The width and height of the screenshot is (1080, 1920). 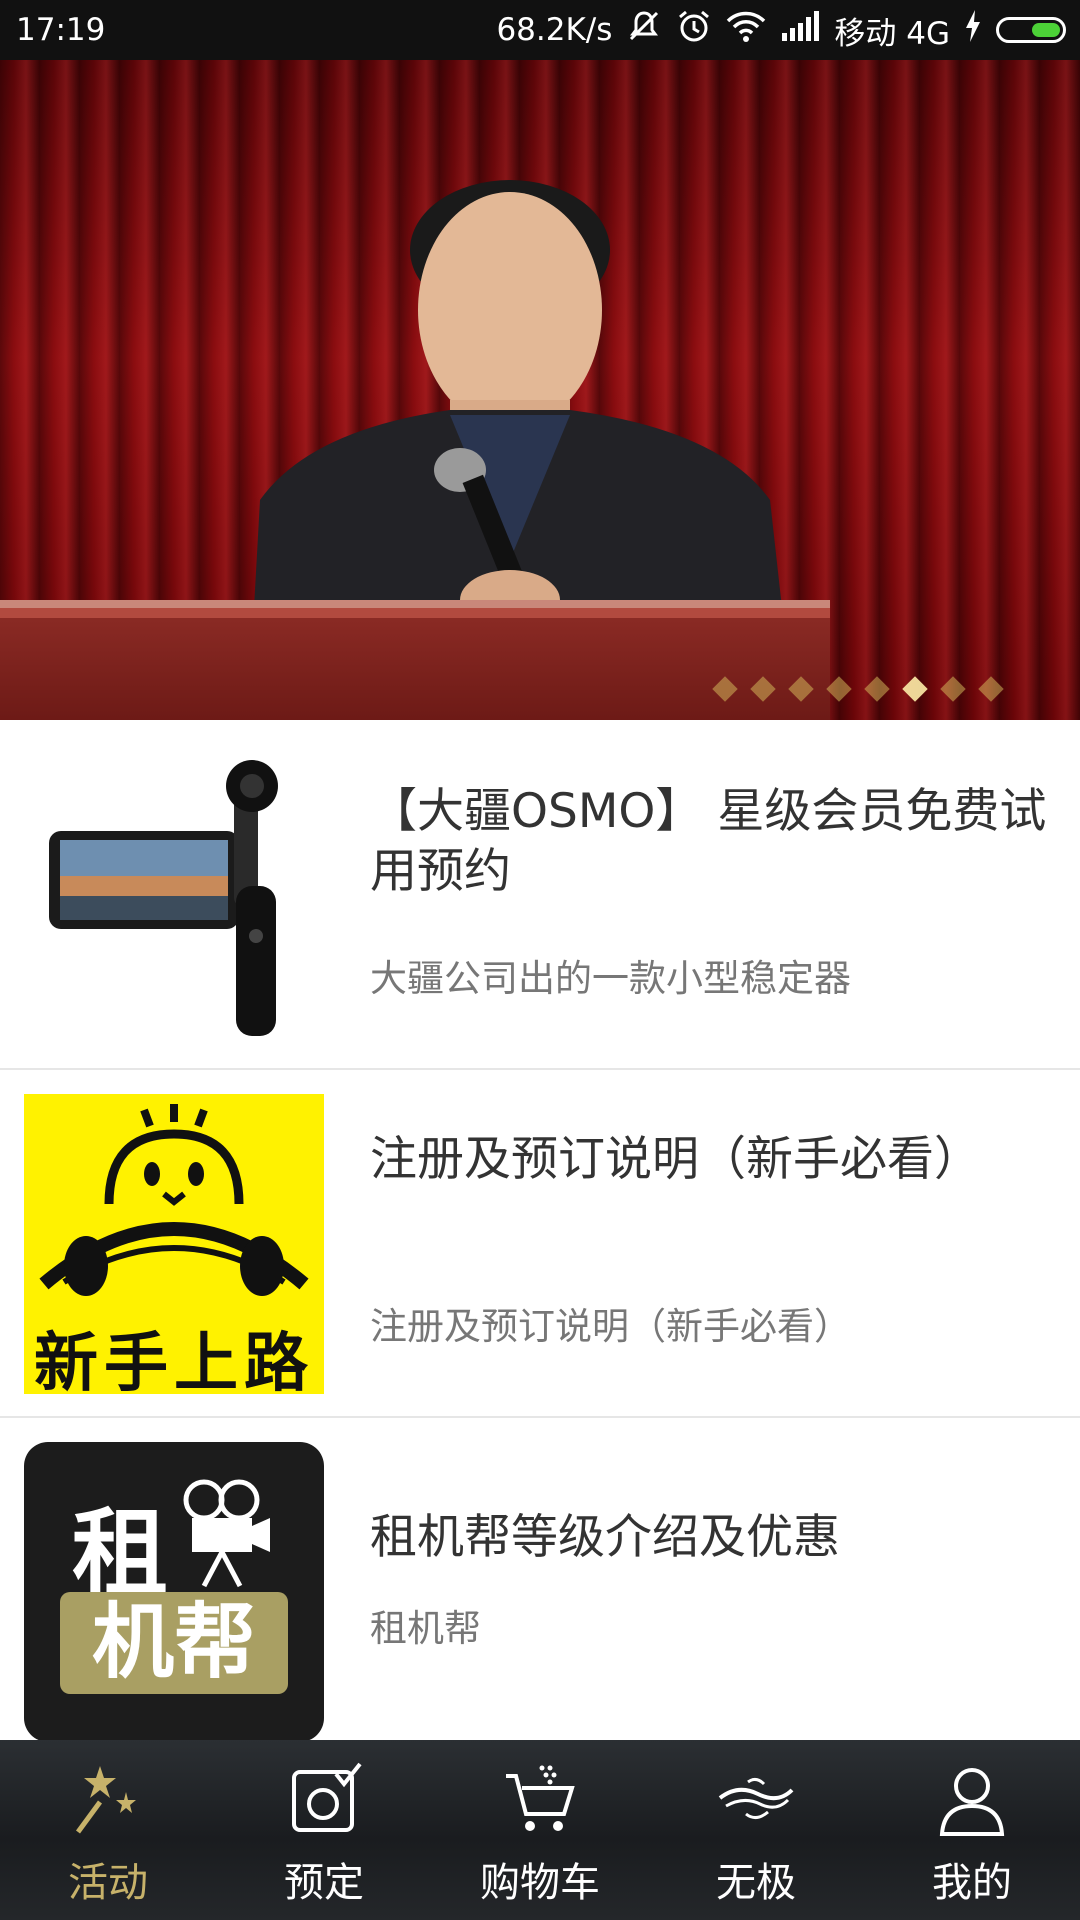 I want to click on nav-tab-wuji: 无极, so click(x=756, y=1830).